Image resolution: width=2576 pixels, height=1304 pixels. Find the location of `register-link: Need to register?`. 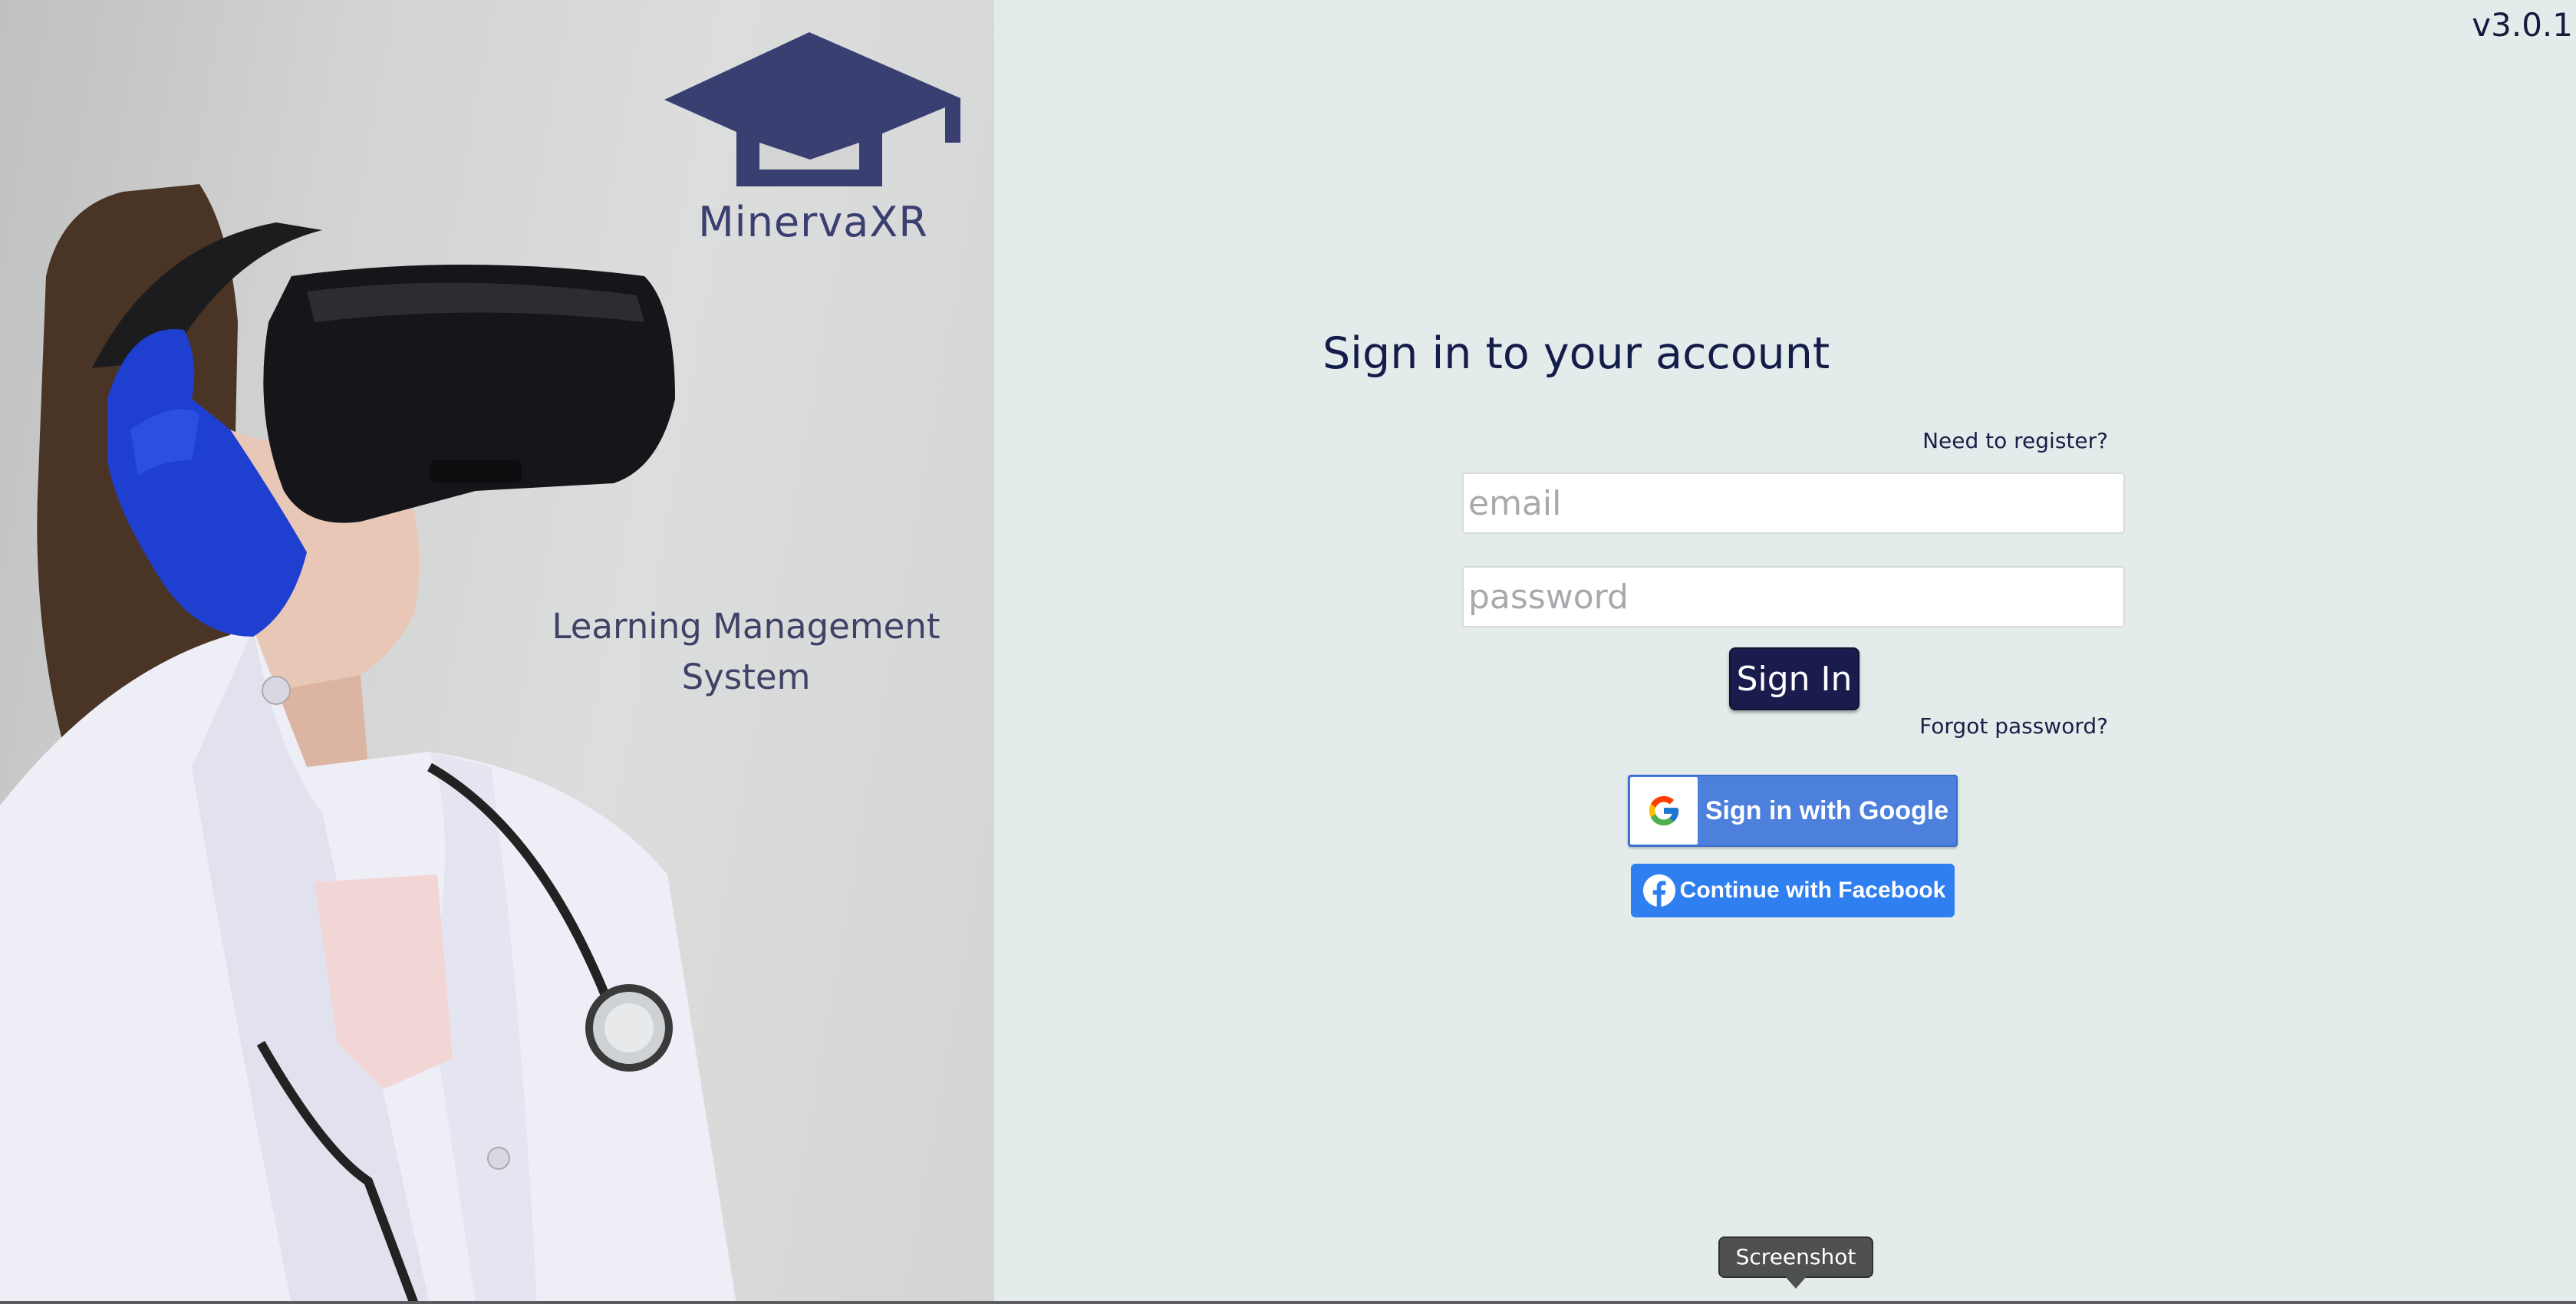

register-link: Need to register? is located at coordinates (2015, 441).